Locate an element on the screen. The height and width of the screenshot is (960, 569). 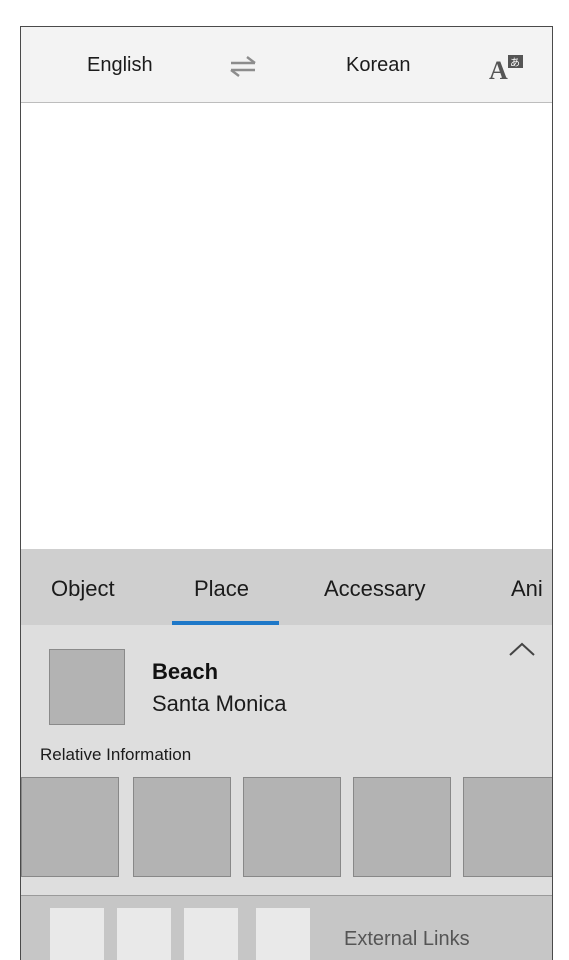
place-title: Beach is located at coordinates (185, 671).